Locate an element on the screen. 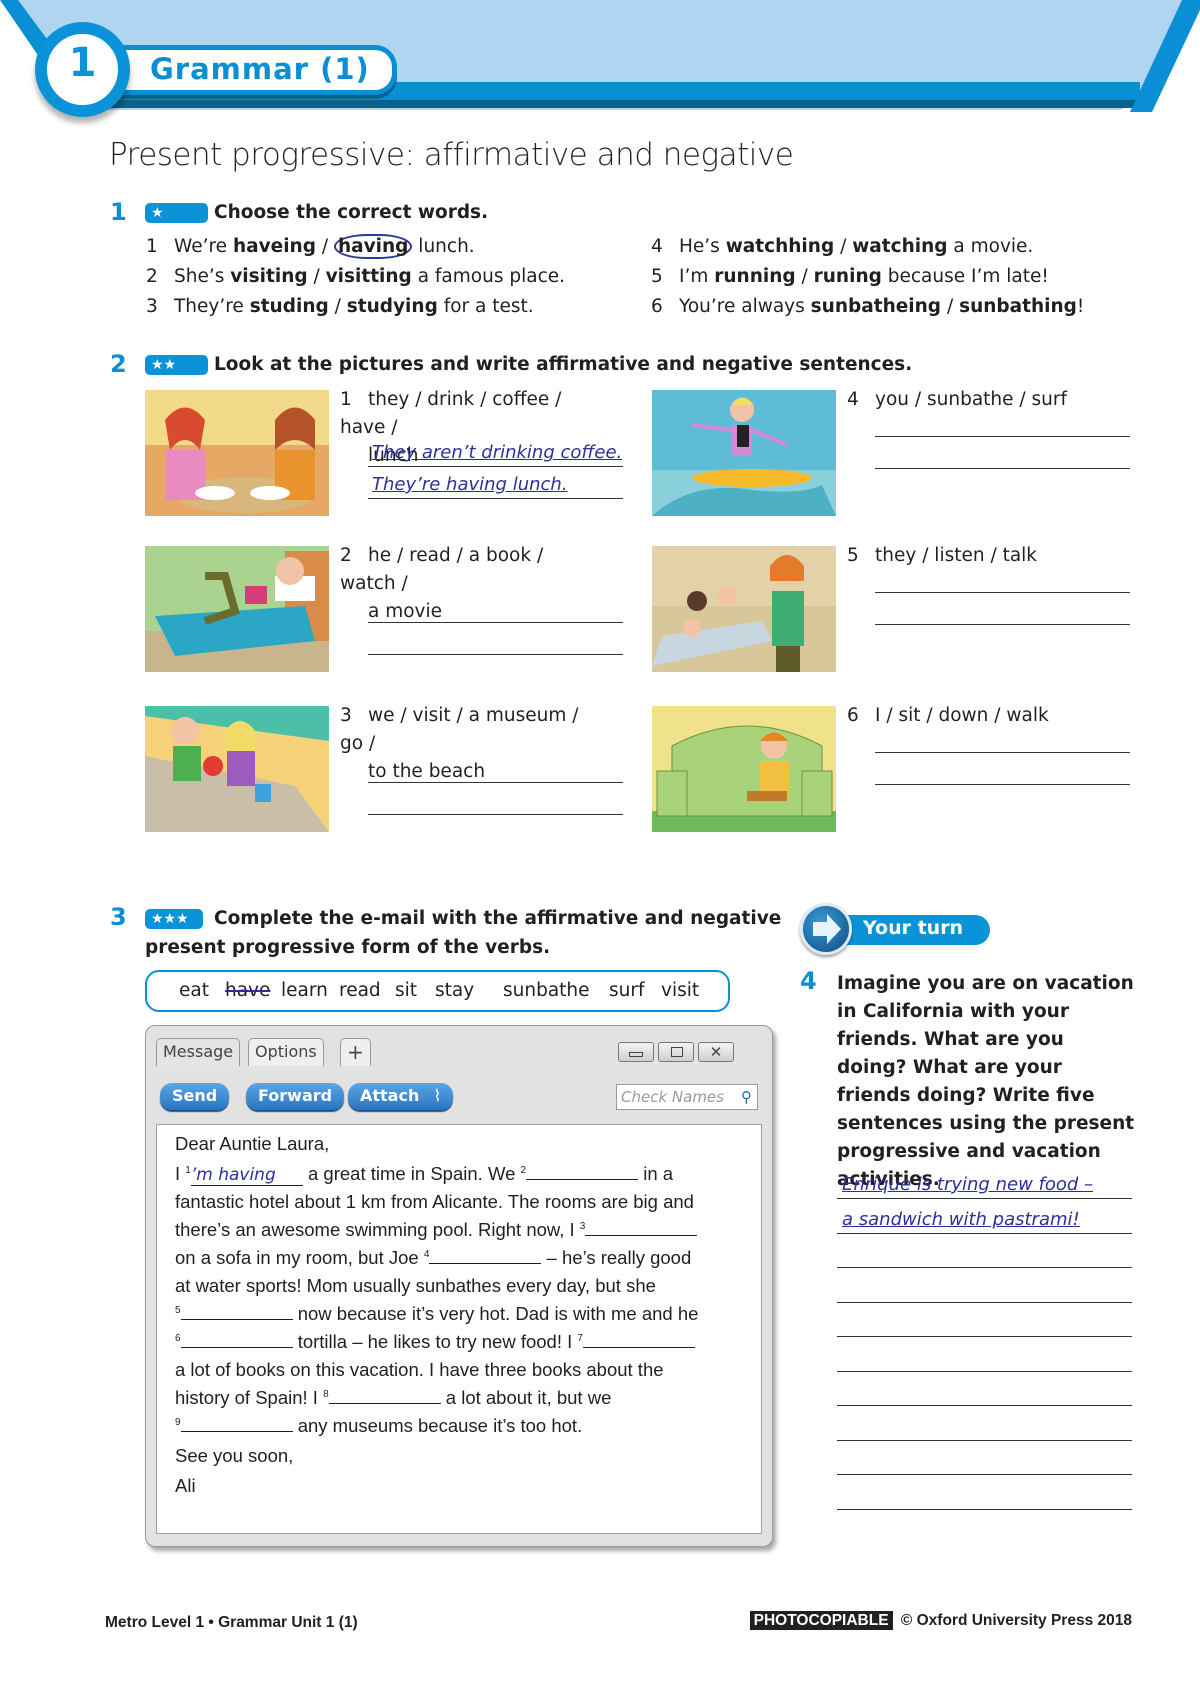 The height and width of the screenshot is (1697, 1200). choice-item: 4 He’s watchhing / watching a movie. is located at coordinates (842, 246).